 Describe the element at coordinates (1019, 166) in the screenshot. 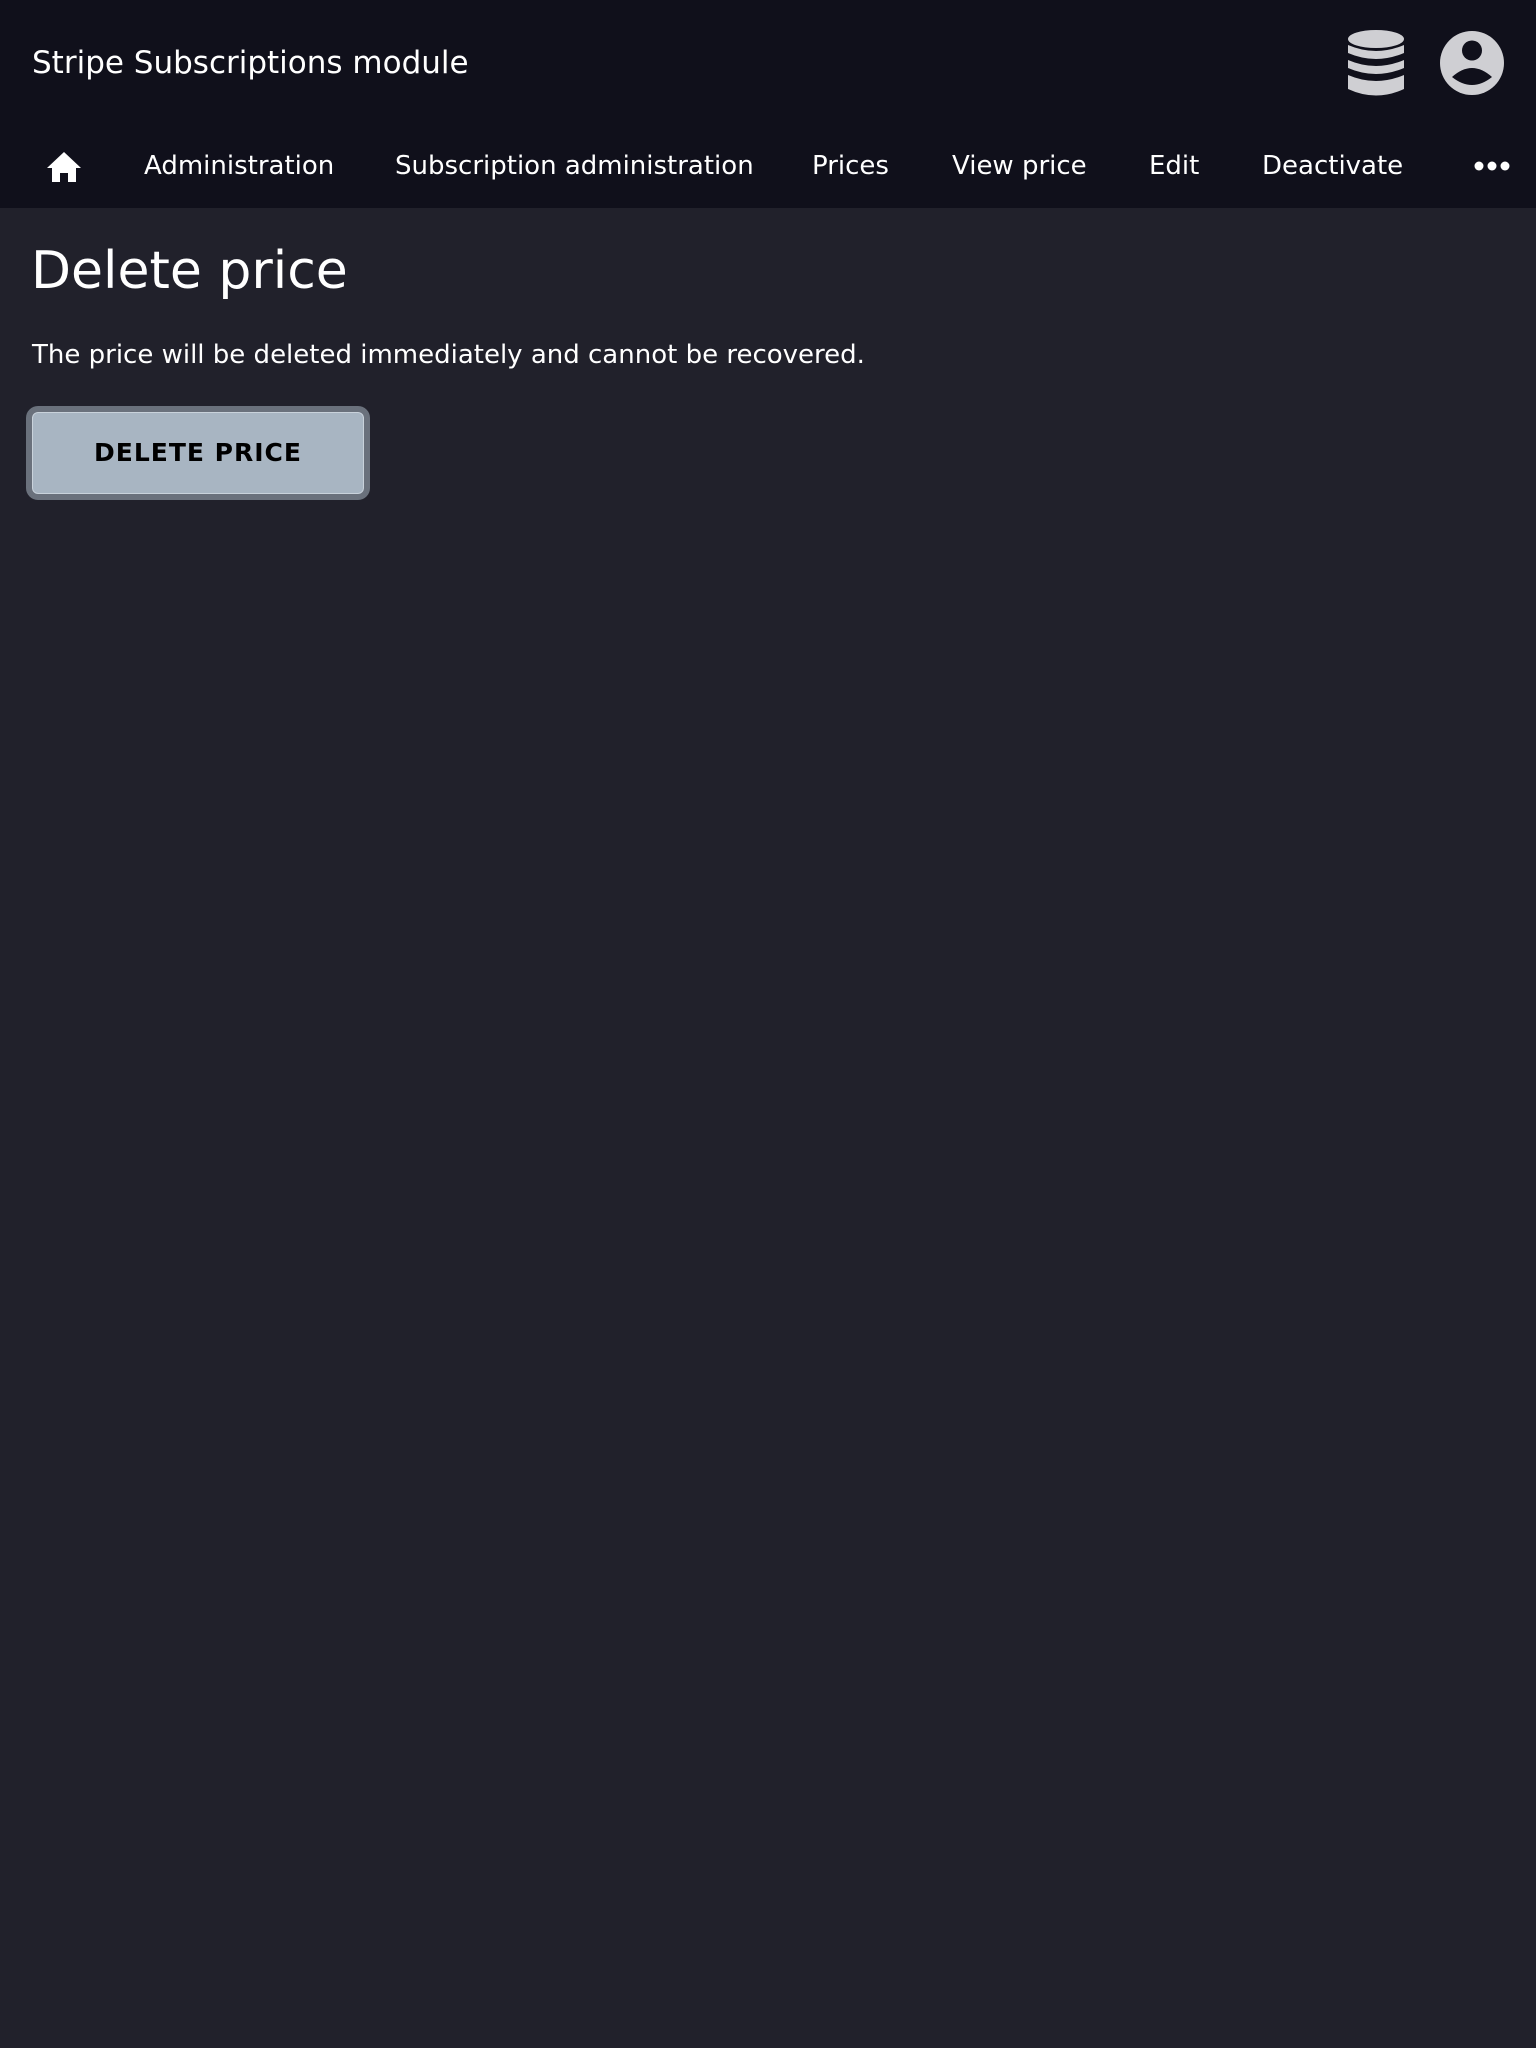

I see `nav-link-view-price: View price` at that location.